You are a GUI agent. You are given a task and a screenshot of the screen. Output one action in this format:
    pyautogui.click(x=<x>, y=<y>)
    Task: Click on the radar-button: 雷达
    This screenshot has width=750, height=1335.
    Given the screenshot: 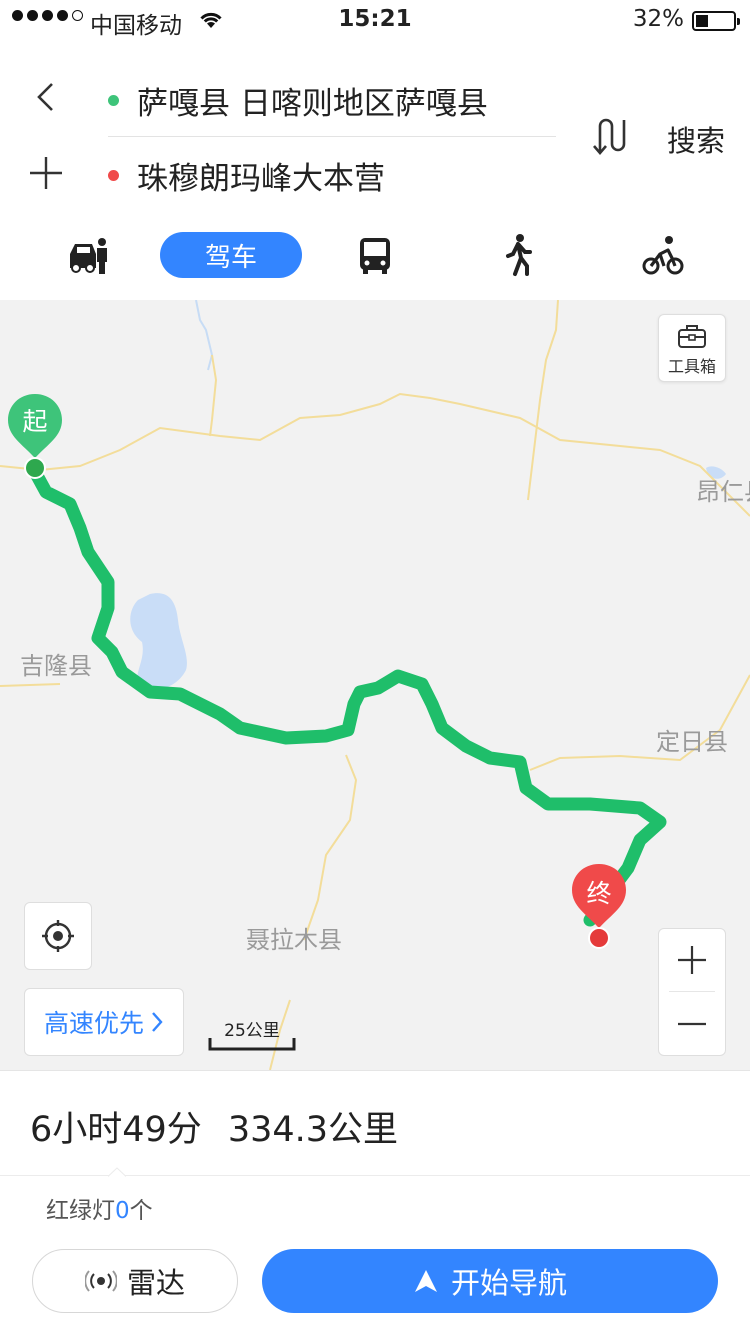 What is the action you would take?
    pyautogui.click(x=135, y=1281)
    